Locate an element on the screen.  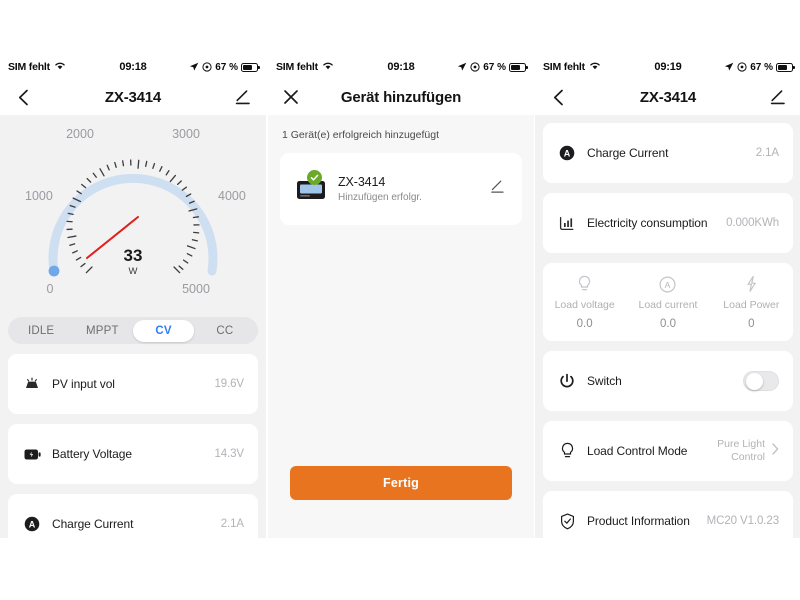
stat-label: Load voltage is located at coordinates (584, 305).